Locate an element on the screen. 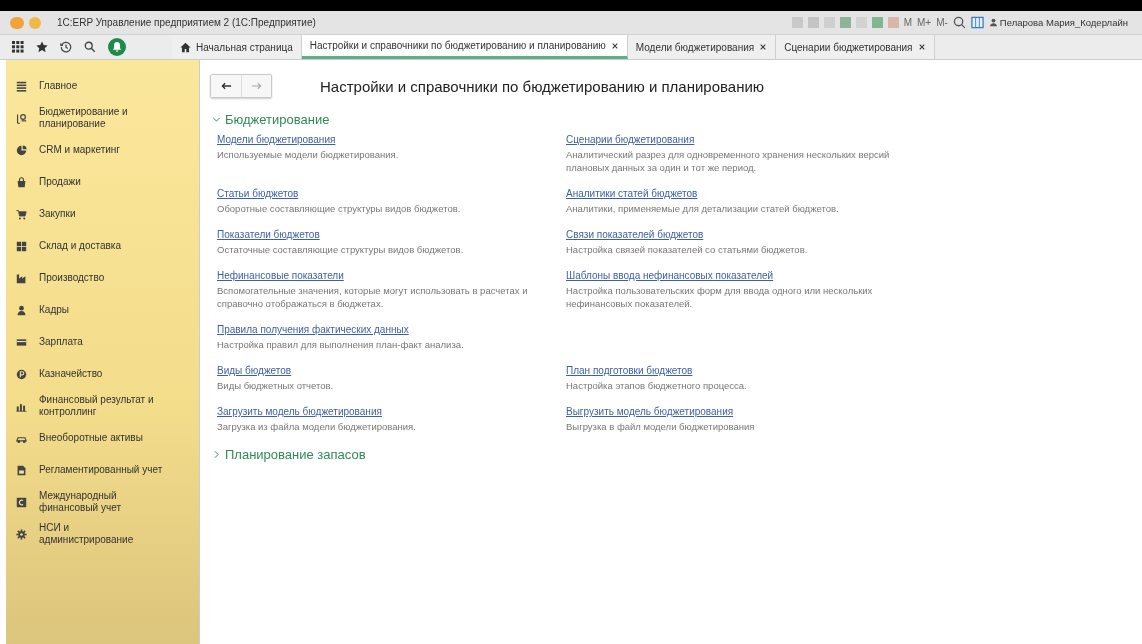 The height and width of the screenshot is (644, 1142). person-icon is located at coordinates (21, 310).